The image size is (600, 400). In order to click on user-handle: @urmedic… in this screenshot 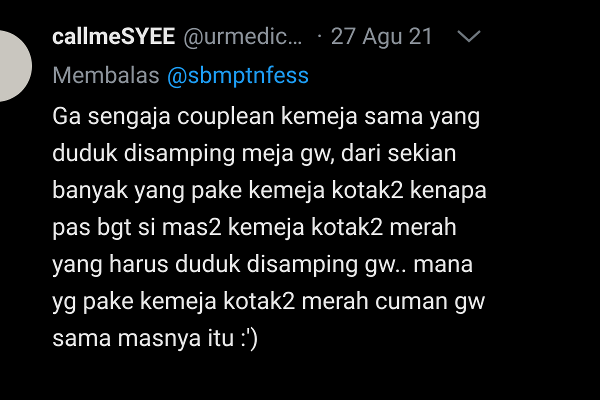, I will do `click(243, 36)`.